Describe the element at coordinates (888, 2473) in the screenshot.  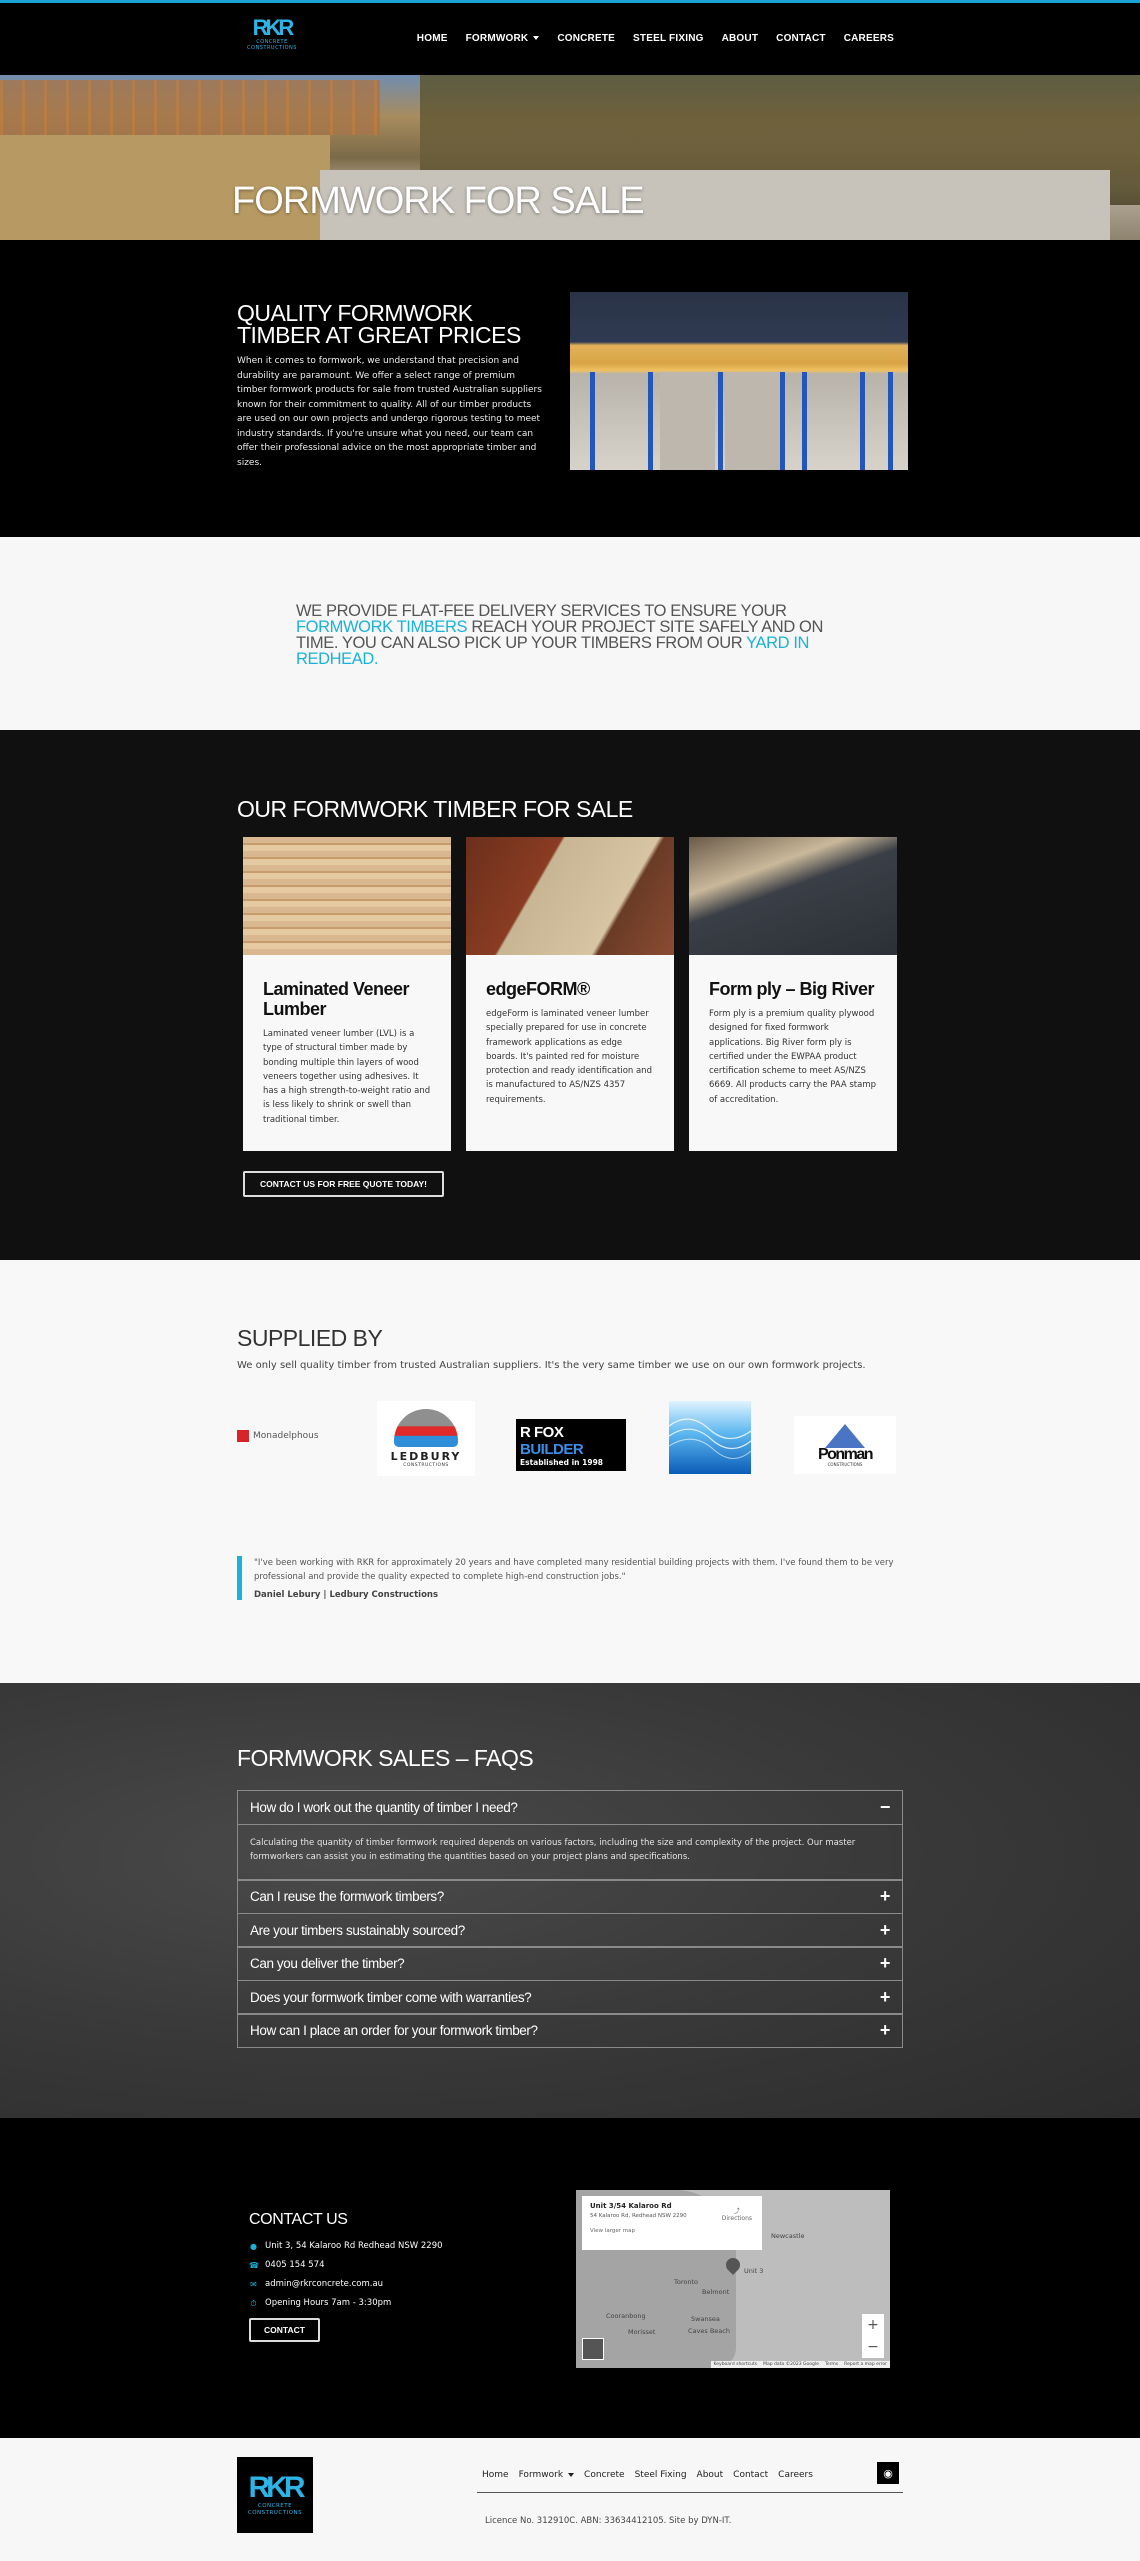
I see `instagram-icon: ◉` at that location.